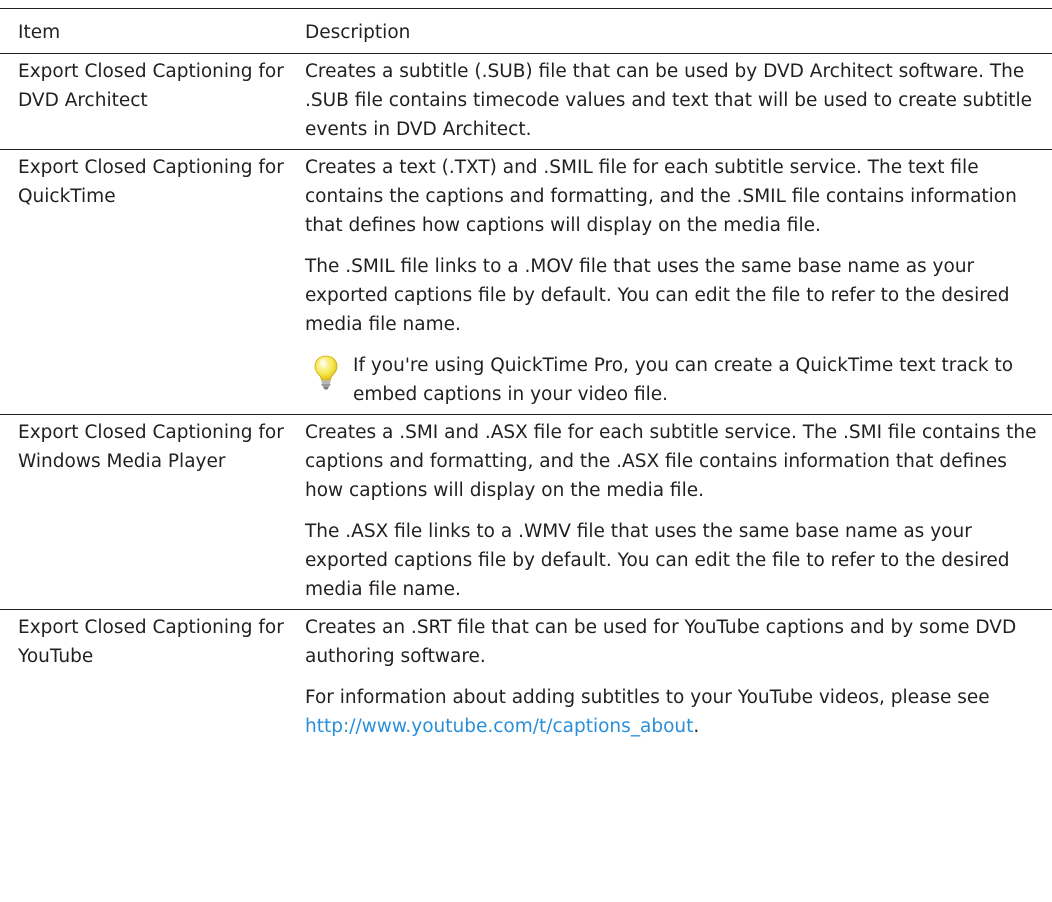  I want to click on item-cell: Export Closed Captioning for YouTube, so click(151, 642).